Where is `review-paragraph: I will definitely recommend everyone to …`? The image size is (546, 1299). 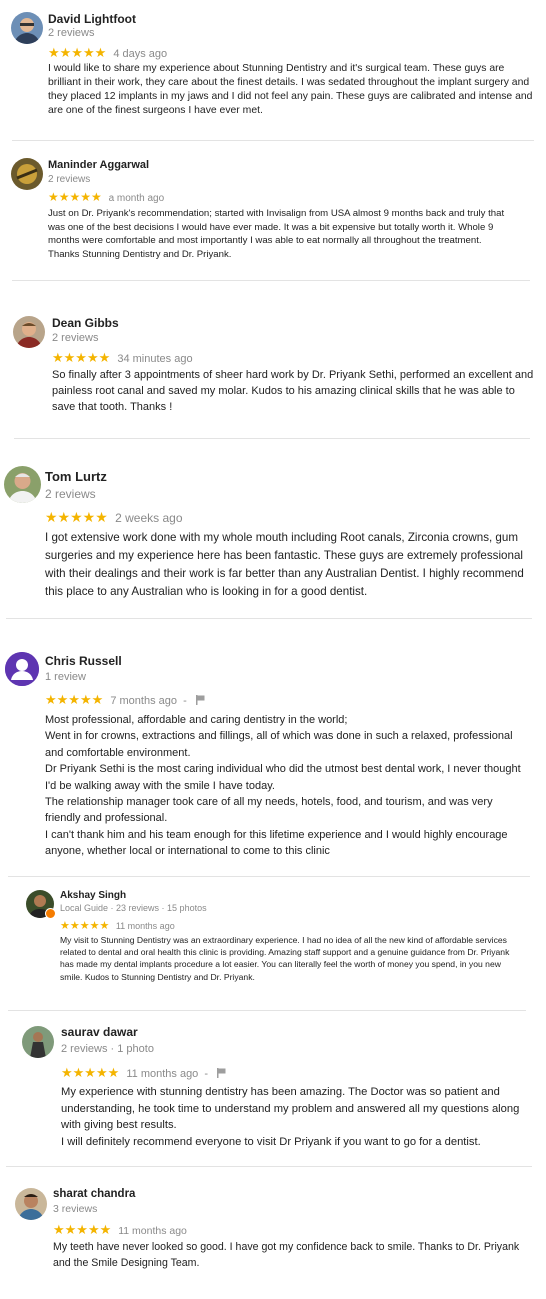
review-paragraph: I will definitely recommend everyone to … is located at coordinates (271, 1141).